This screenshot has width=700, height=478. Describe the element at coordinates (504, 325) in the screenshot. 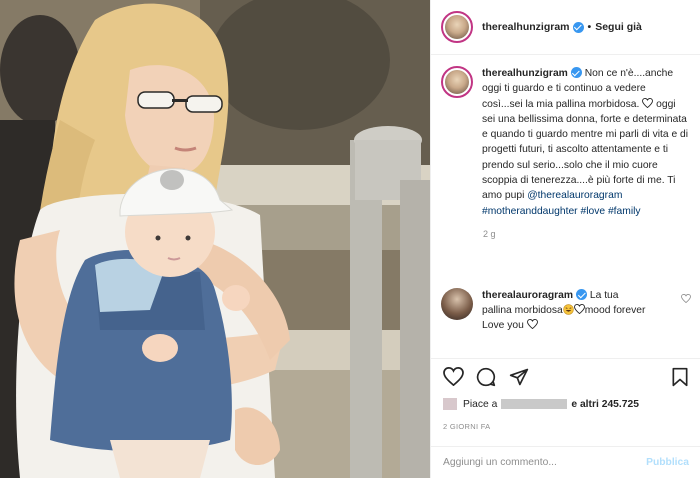

I see `comment-body-3: Love you` at that location.